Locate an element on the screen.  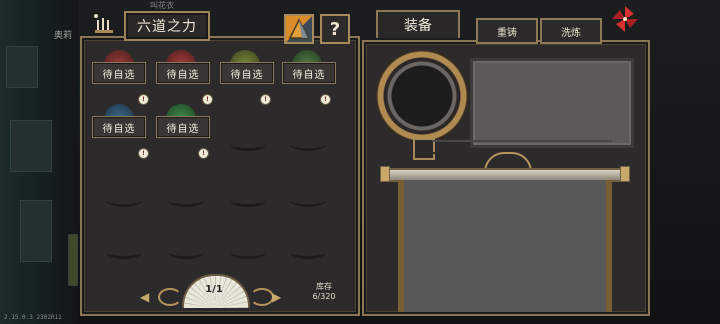
page-selector: ◀ 1/1 ▶ is located at coordinates (210, 292).